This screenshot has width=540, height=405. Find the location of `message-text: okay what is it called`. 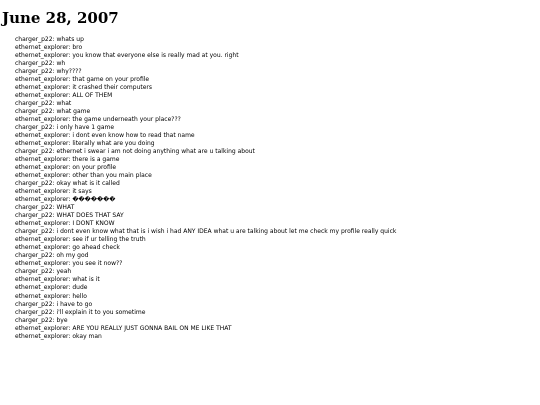

message-text: okay what is it called is located at coordinates (88, 184).